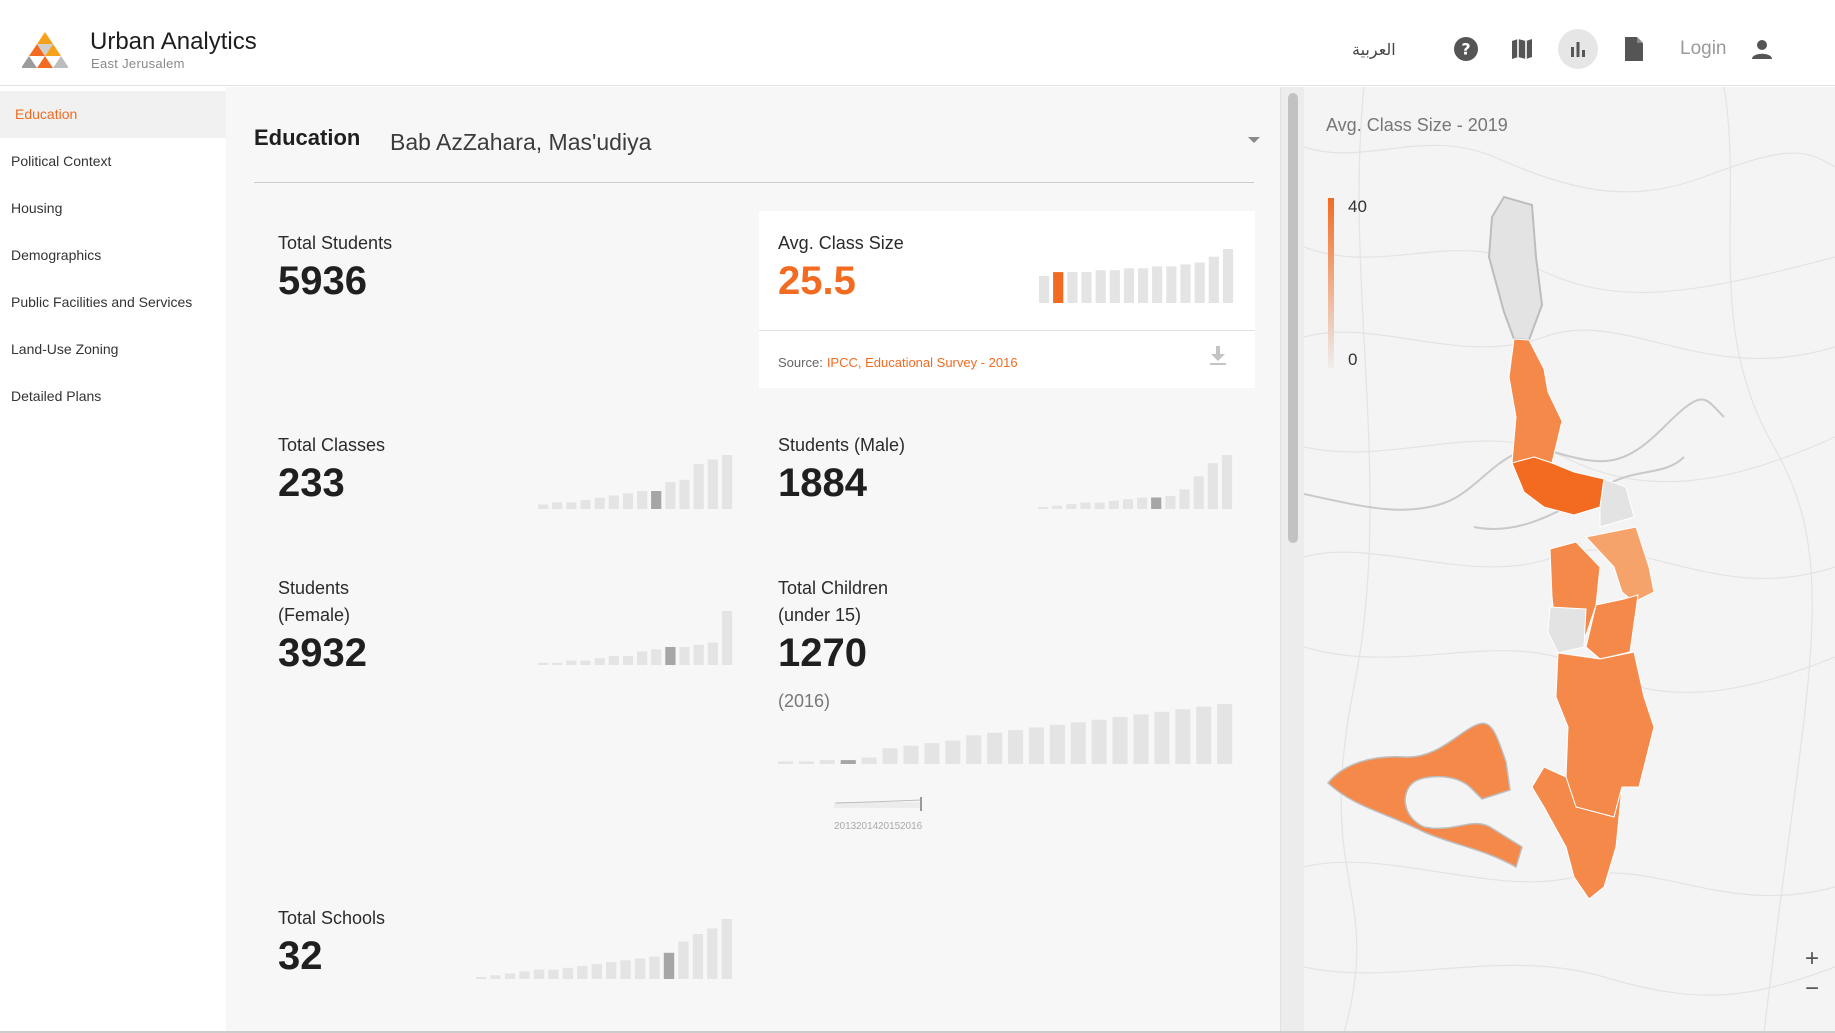 The height and width of the screenshot is (1033, 1835). Describe the element at coordinates (1812, 959) in the screenshot. I see `zoom-in-button: +` at that location.